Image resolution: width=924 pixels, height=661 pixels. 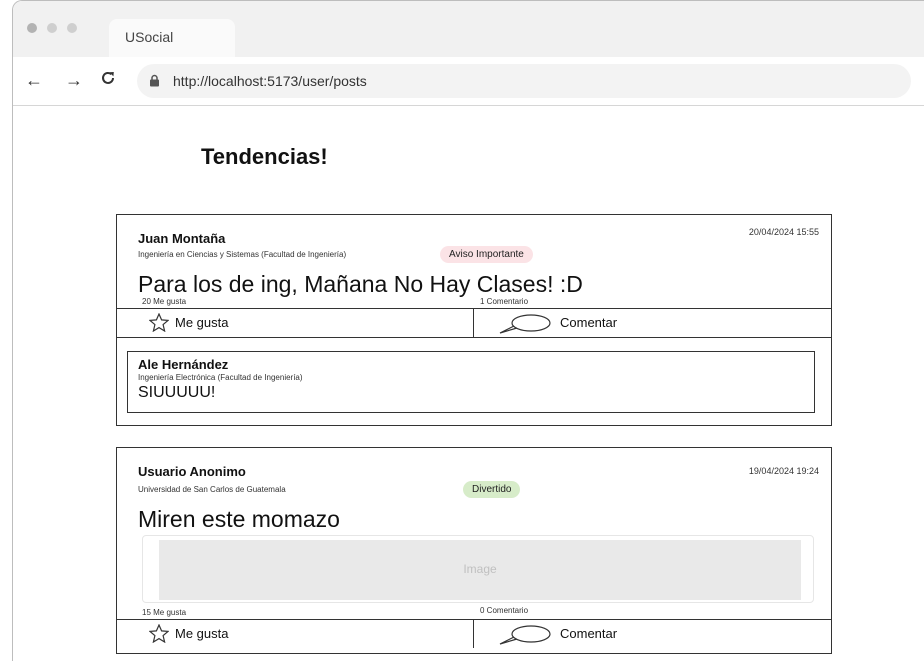 What do you see at coordinates (783, 471) in the screenshot?
I see `post-date: 19/04/2024 19:24` at bounding box center [783, 471].